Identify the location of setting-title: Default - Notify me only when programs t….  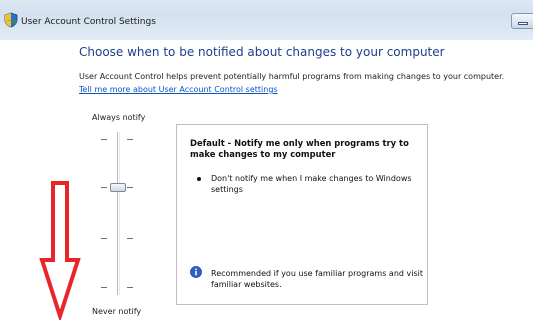
(299, 148).